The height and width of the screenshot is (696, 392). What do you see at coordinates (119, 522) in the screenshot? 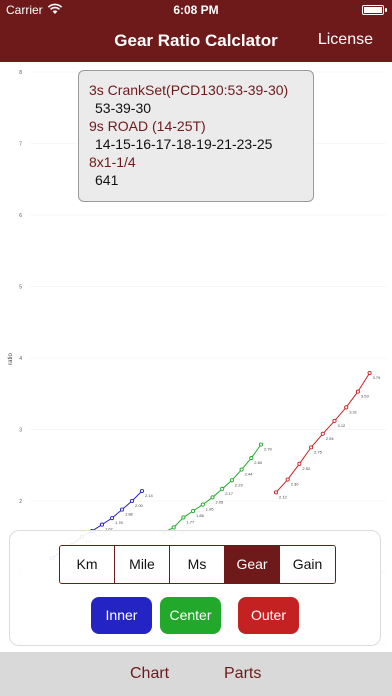
I see `data-label: 1.76` at bounding box center [119, 522].